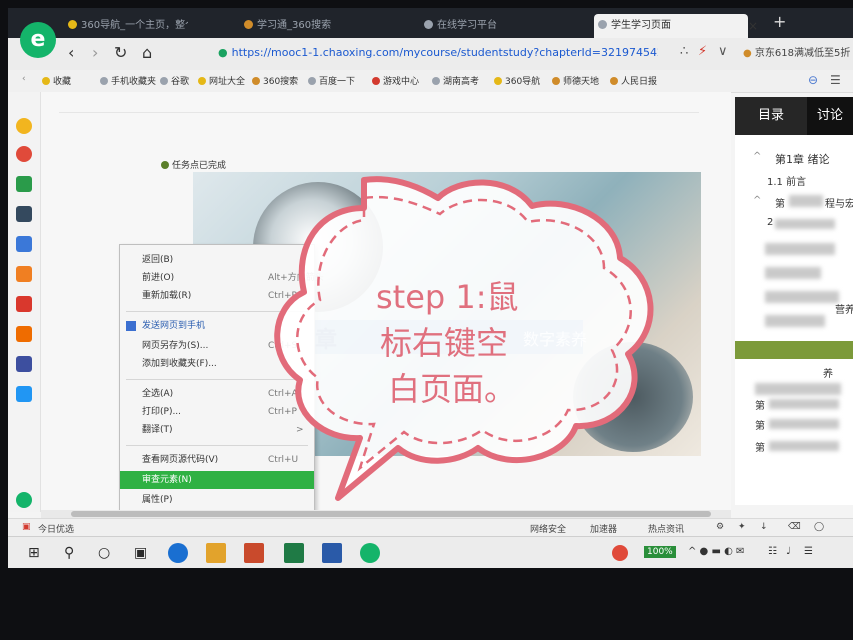 This screenshot has width=853, height=640. What do you see at coordinates (217, 346) in the screenshot?
I see `menu-item-save-page: 网页另存为(S)... Ctrl+S` at bounding box center [217, 346].